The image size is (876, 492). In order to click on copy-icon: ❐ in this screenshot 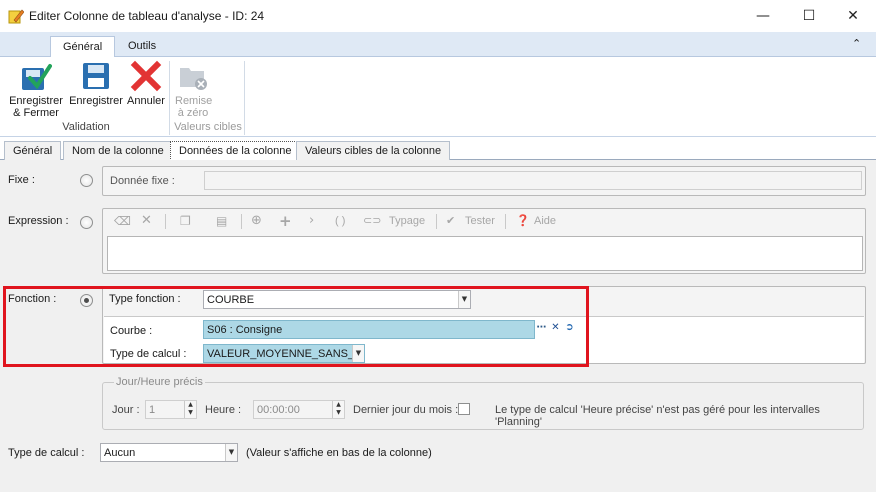, I will do `click(185, 221)`.